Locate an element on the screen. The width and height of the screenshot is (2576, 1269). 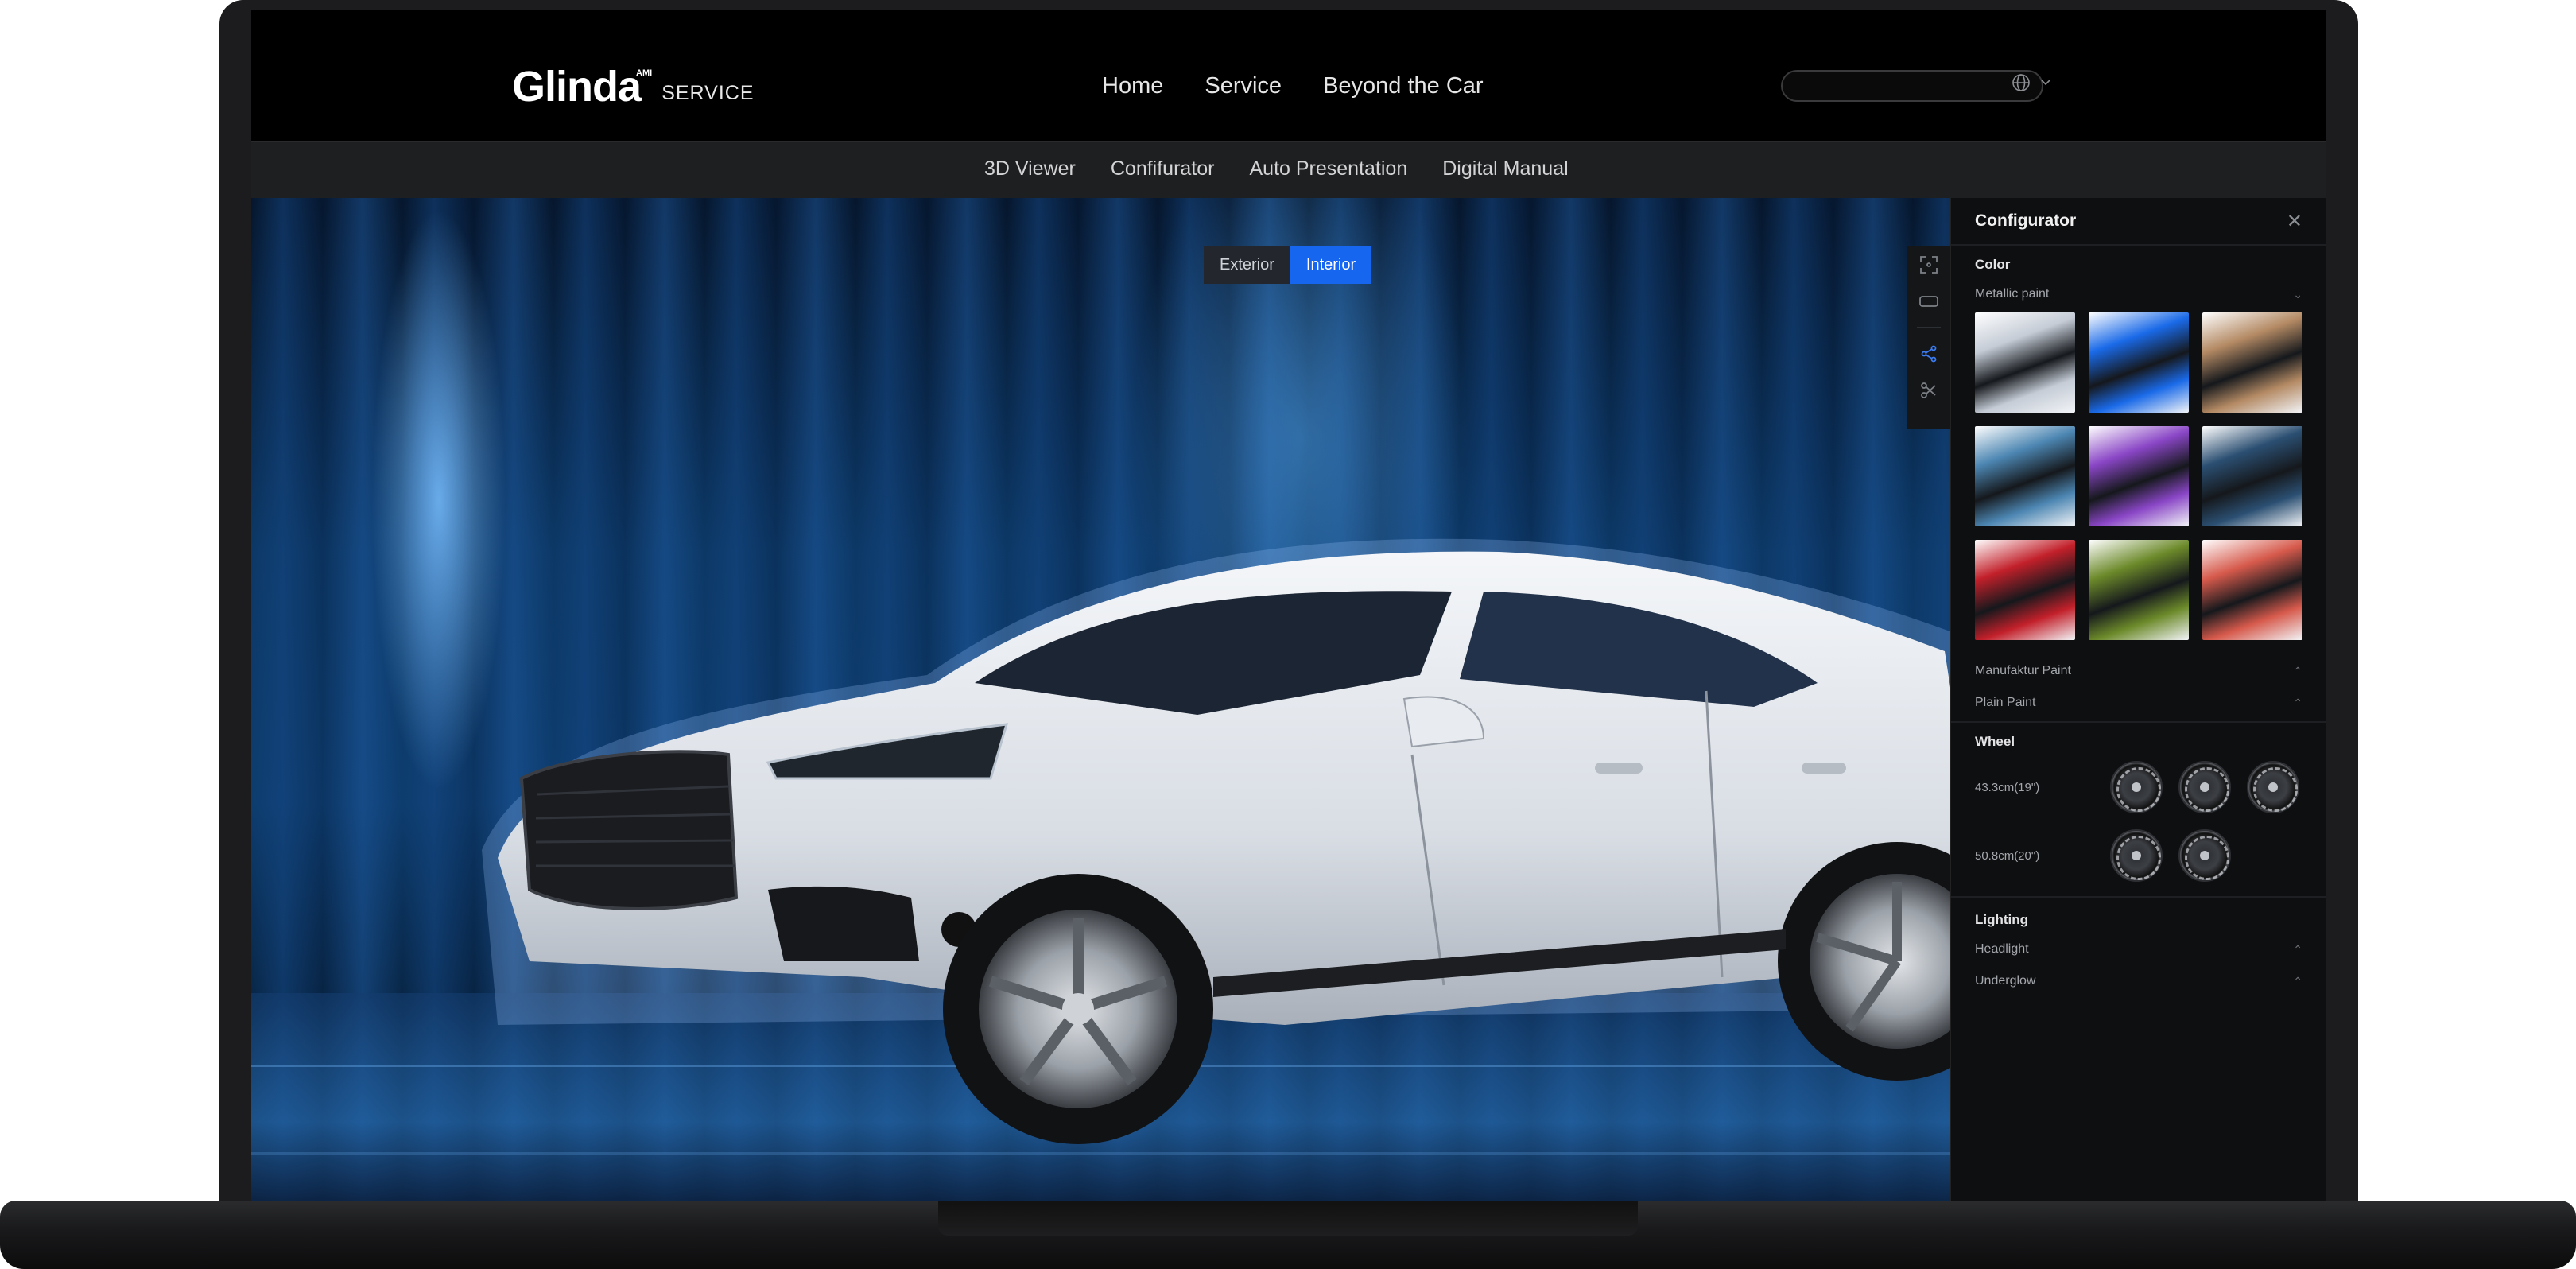
color-swatch-silver is located at coordinates (2025, 362).